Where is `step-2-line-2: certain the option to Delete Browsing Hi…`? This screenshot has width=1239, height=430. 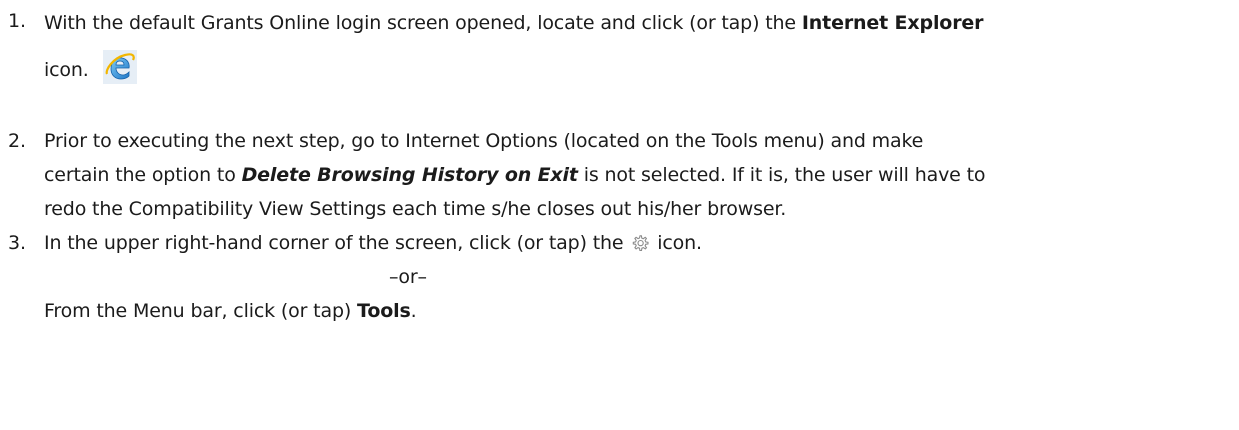 step-2-line-2: certain the option to Delete Browsing Hi… is located at coordinates (638, 175).